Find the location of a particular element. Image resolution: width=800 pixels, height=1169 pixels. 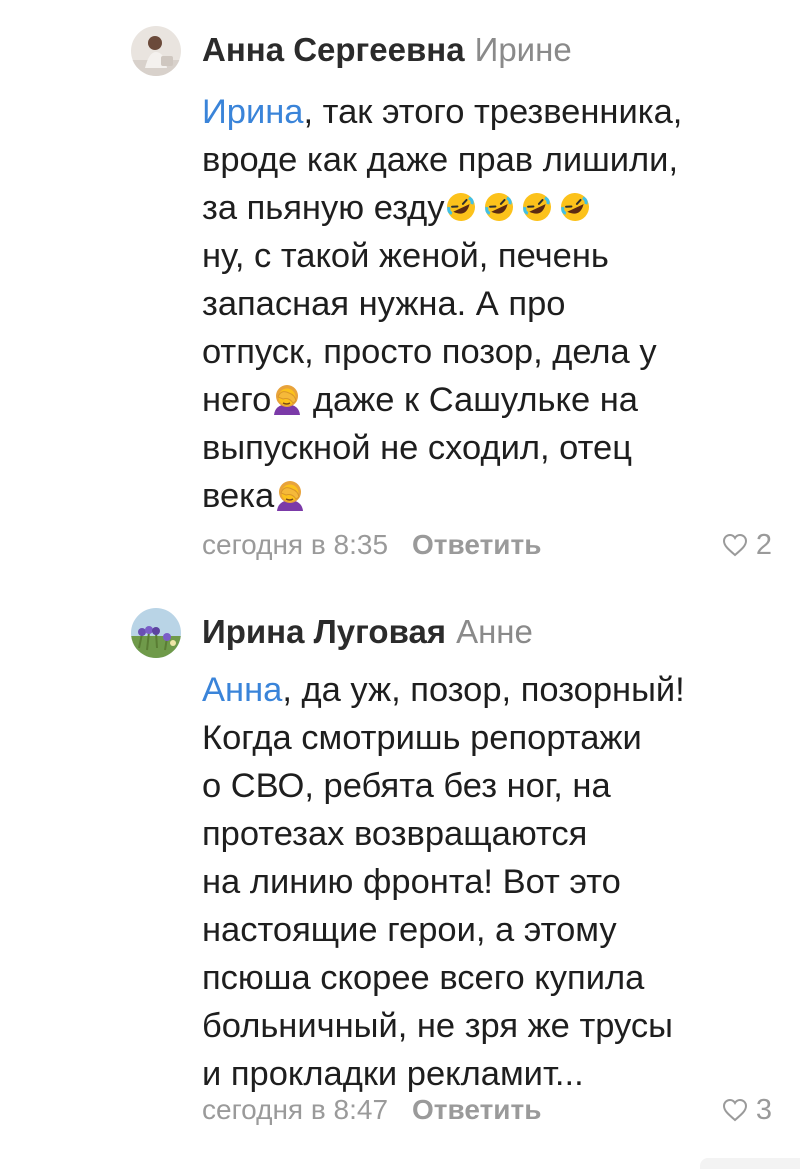

scroll-edge is located at coordinates (750, 1163).